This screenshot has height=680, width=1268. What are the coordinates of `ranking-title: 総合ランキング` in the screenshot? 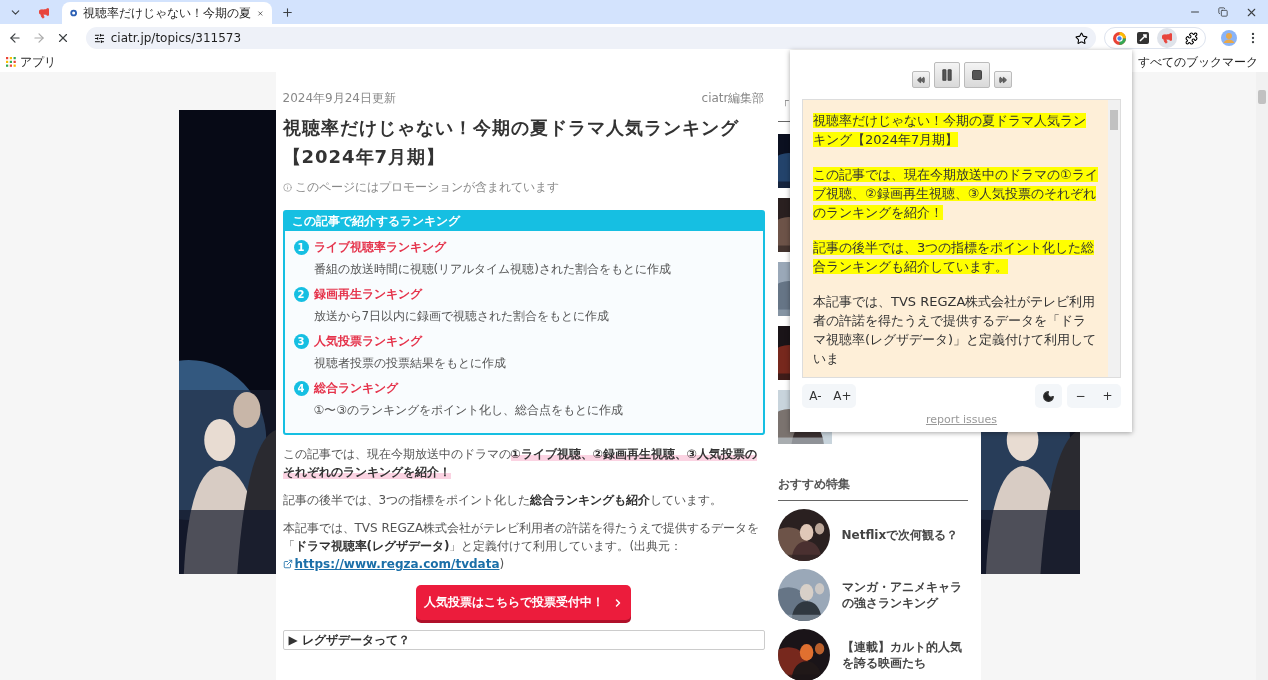 It's located at (355, 388).